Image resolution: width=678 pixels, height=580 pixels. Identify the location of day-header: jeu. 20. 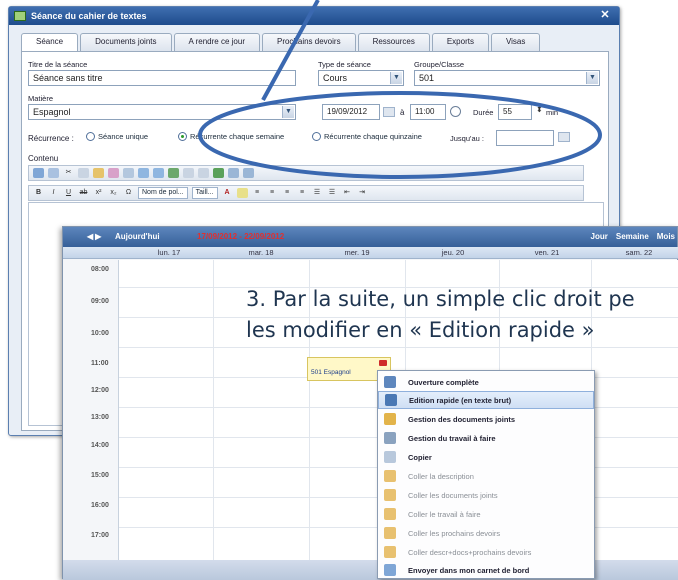
(453, 252).